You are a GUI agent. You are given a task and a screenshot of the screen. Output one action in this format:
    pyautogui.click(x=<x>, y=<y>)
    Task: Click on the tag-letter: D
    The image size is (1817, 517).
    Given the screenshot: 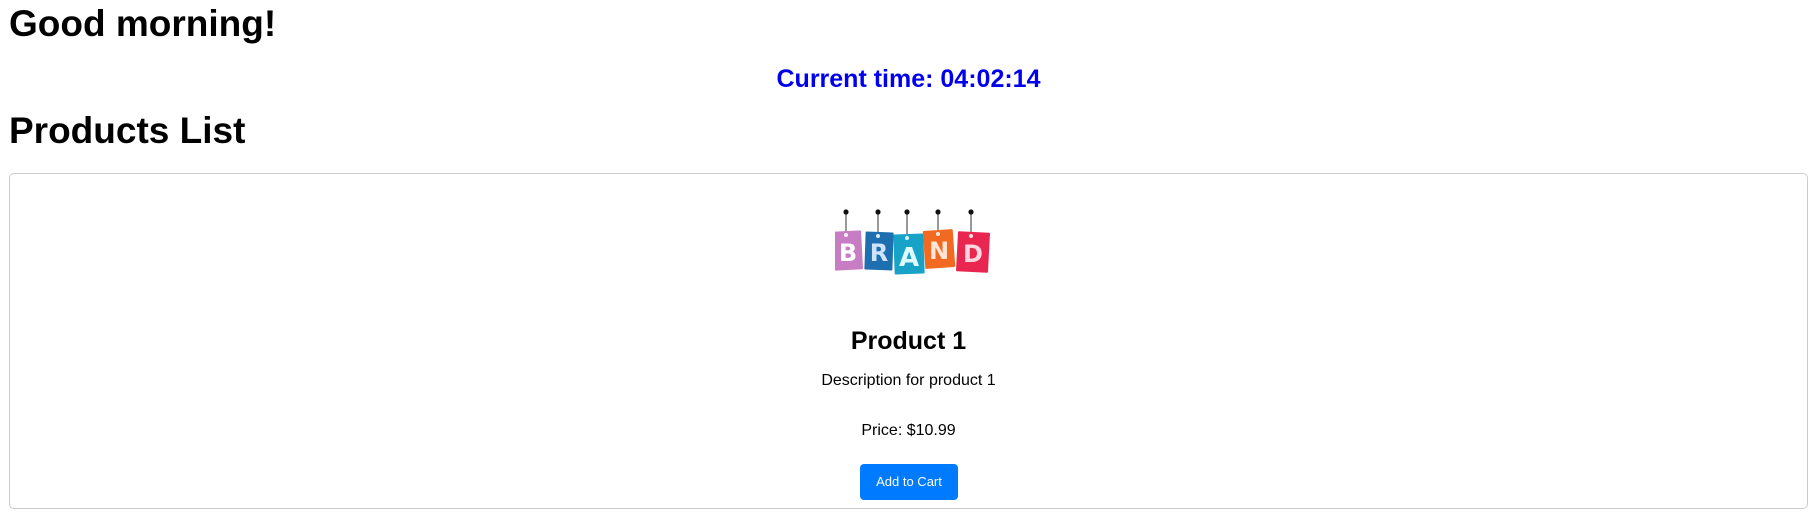 What is the action you would take?
    pyautogui.click(x=973, y=254)
    